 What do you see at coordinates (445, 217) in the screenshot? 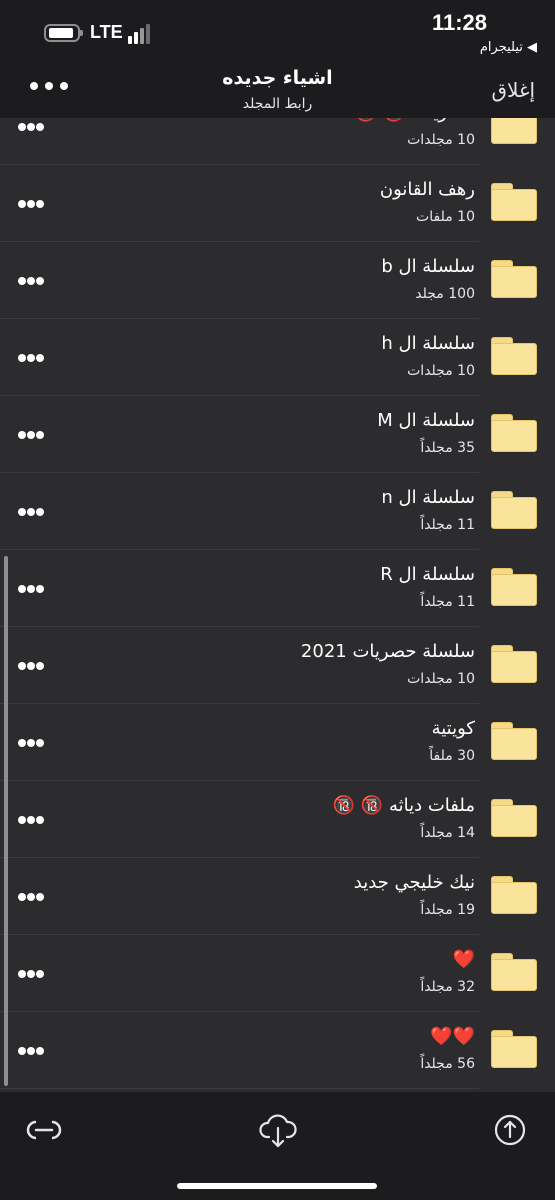
I see `folder-item-count: 10 ملفات` at bounding box center [445, 217].